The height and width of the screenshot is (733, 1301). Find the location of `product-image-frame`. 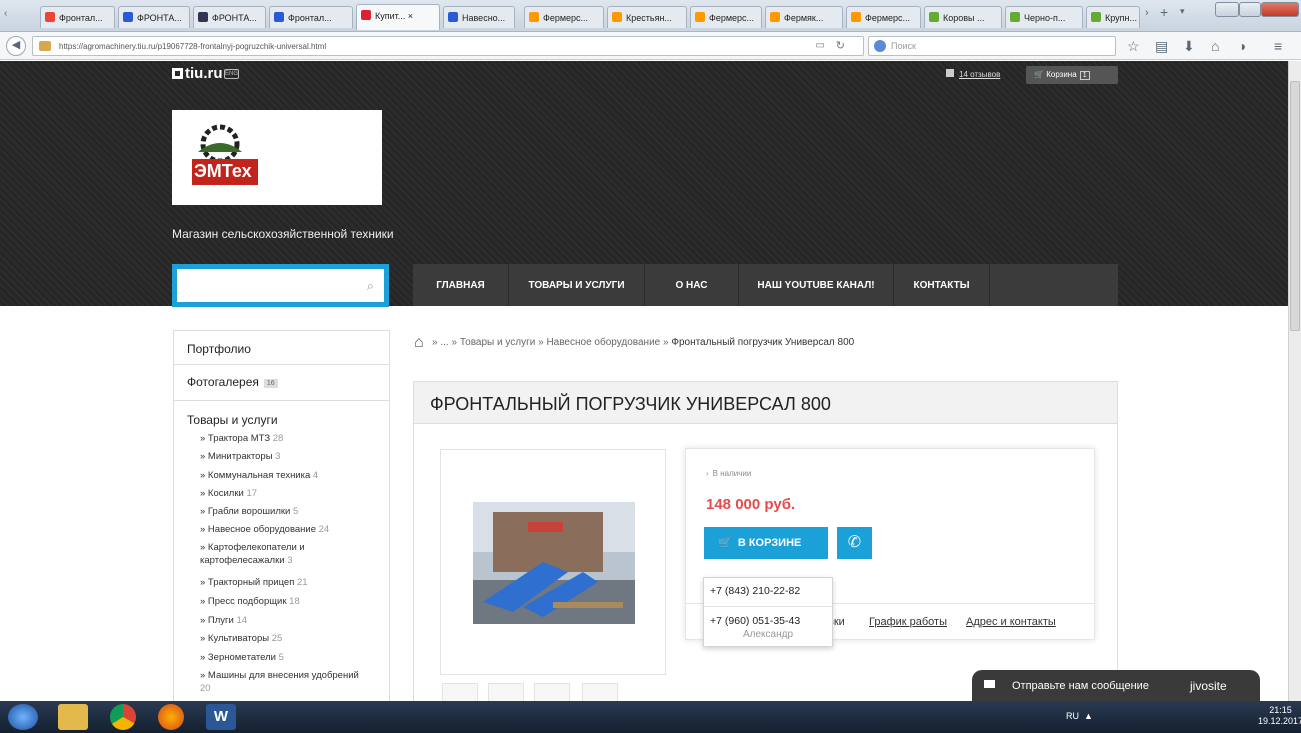

product-image-frame is located at coordinates (553, 562).